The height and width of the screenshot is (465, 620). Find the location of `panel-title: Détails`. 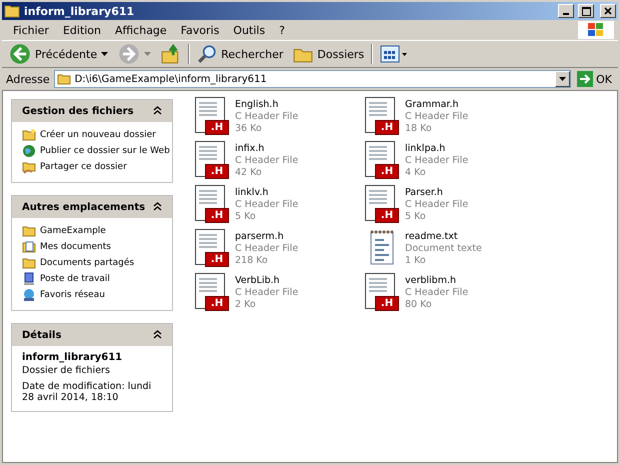

panel-title: Détails is located at coordinates (42, 335).